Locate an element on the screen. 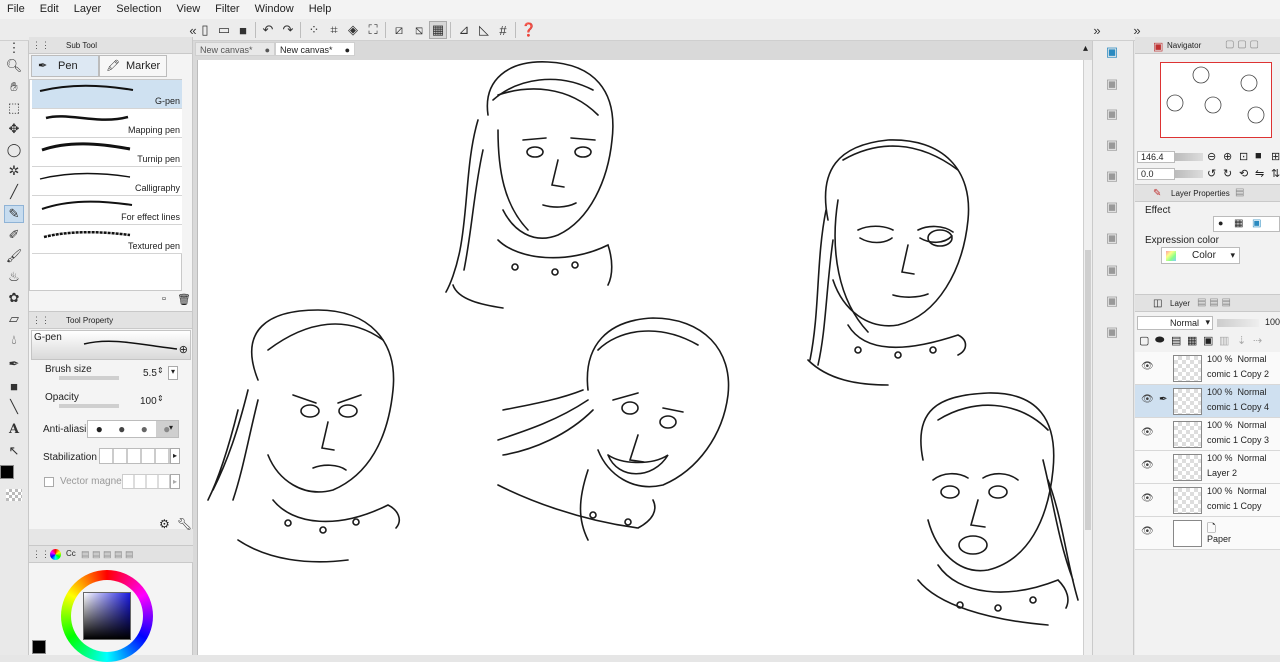 The image size is (1280, 662). brush-effect-lines: For effect lines is located at coordinates (107, 210).